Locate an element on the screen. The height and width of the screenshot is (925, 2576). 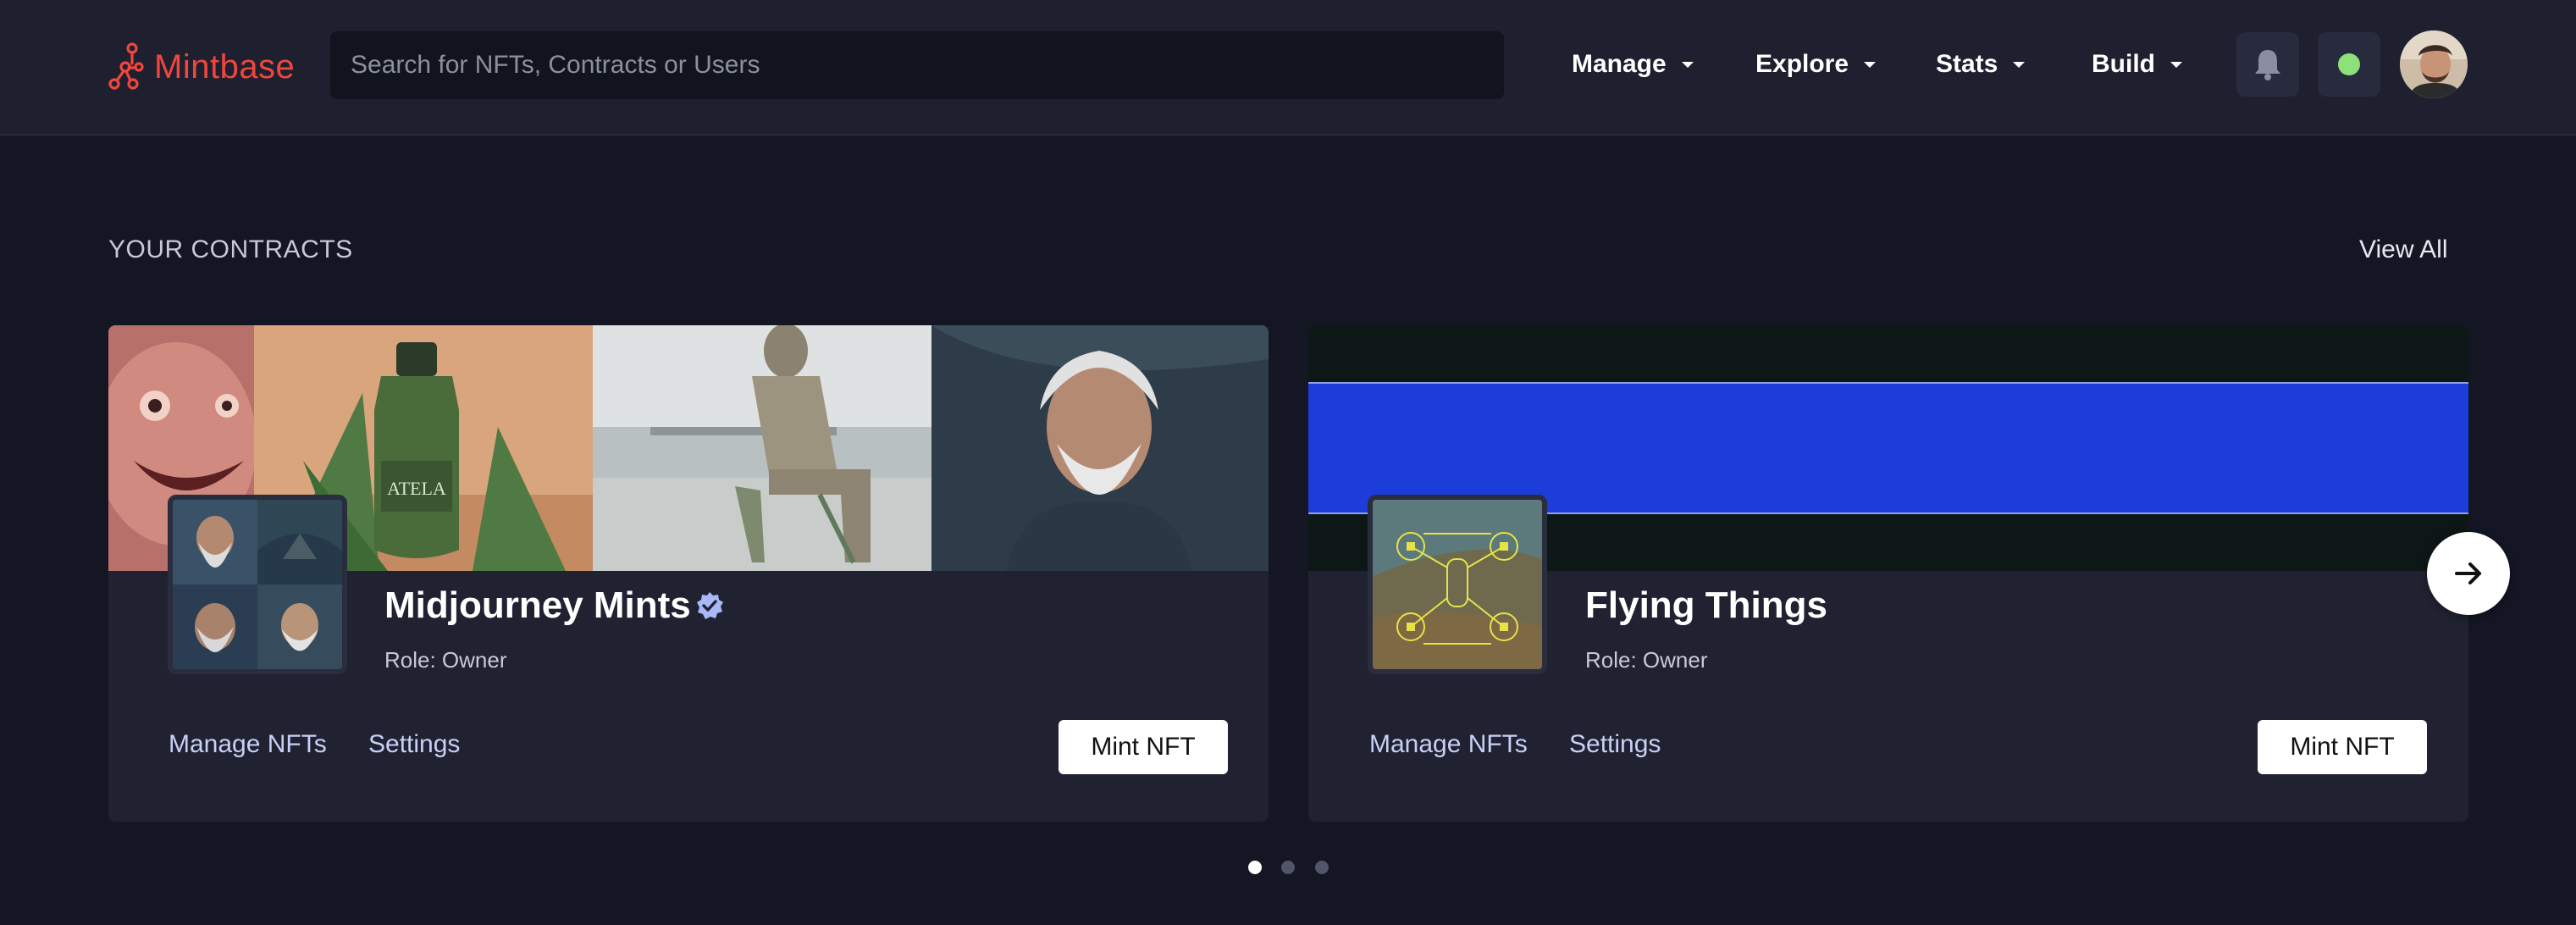
bell-icon is located at coordinates (2267, 65).